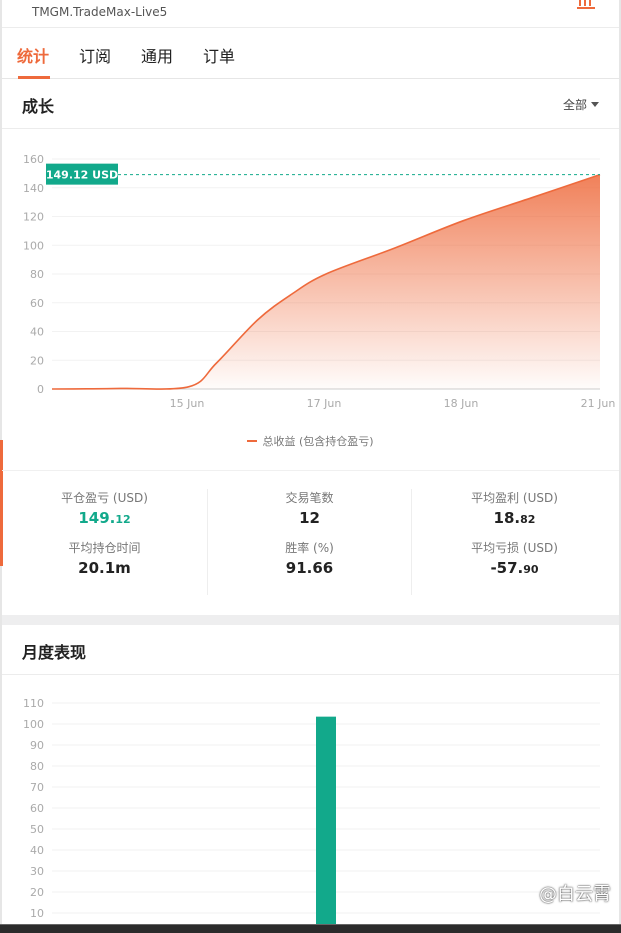 The image size is (621, 933). I want to click on closed-pl-dec: 12, so click(123, 519).